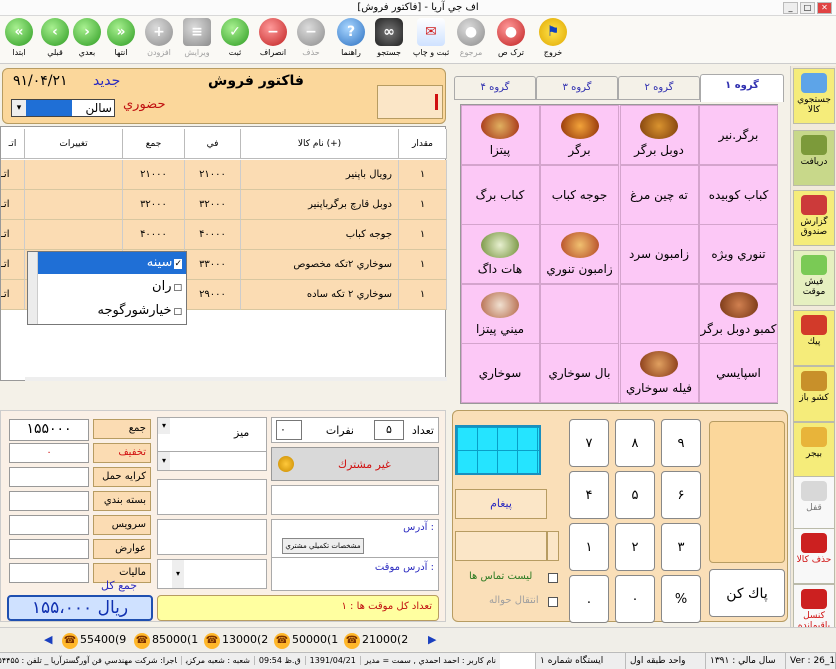  Describe the element at coordinates (49, 525) in the screenshot. I see `service-field` at that location.